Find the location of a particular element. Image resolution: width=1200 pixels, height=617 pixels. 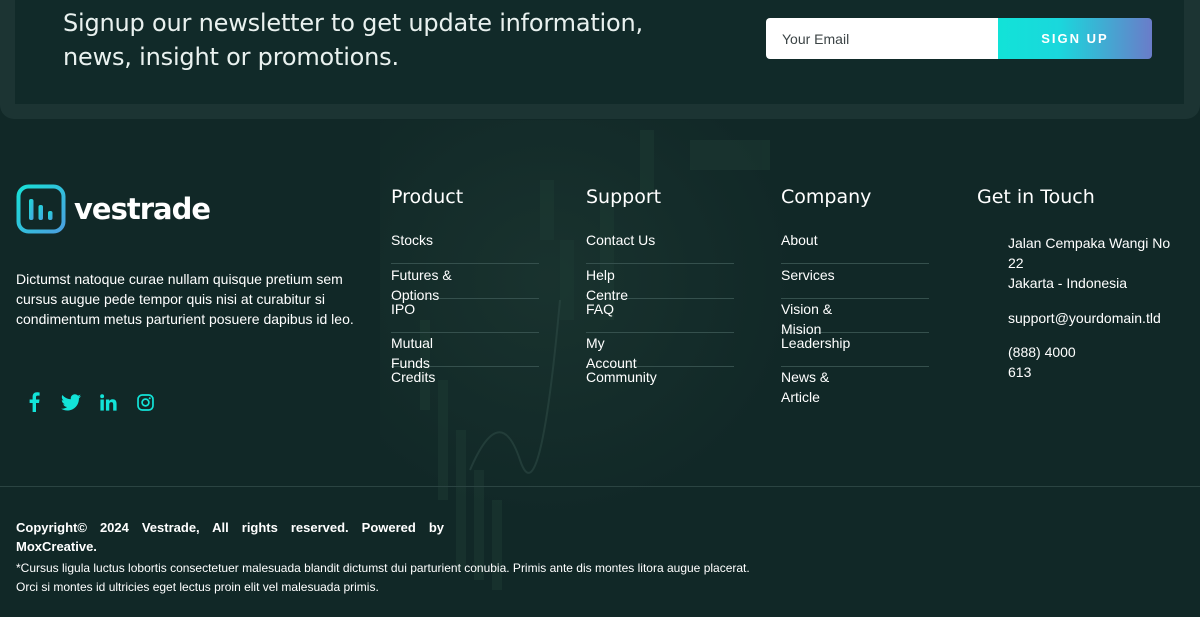

footer-link-mutual-funds: Mutual Funds is located at coordinates (465, 352).